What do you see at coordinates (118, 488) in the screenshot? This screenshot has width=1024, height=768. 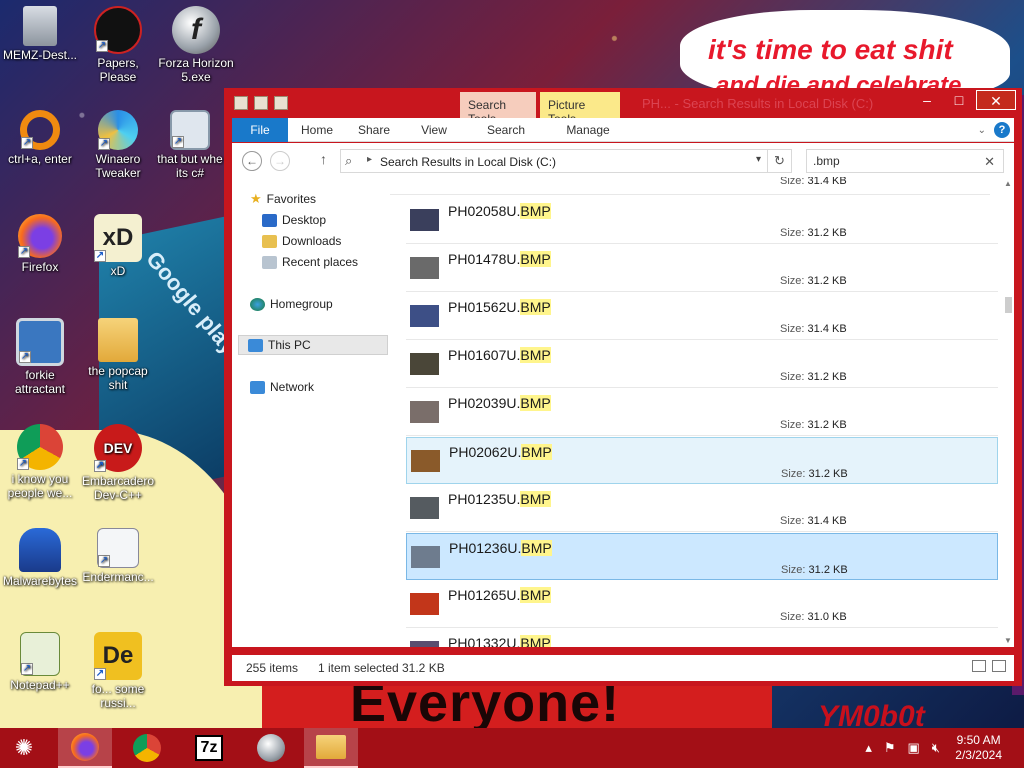 I see `desktop-icon-label: Embarcadero Dev-C++` at bounding box center [118, 488].